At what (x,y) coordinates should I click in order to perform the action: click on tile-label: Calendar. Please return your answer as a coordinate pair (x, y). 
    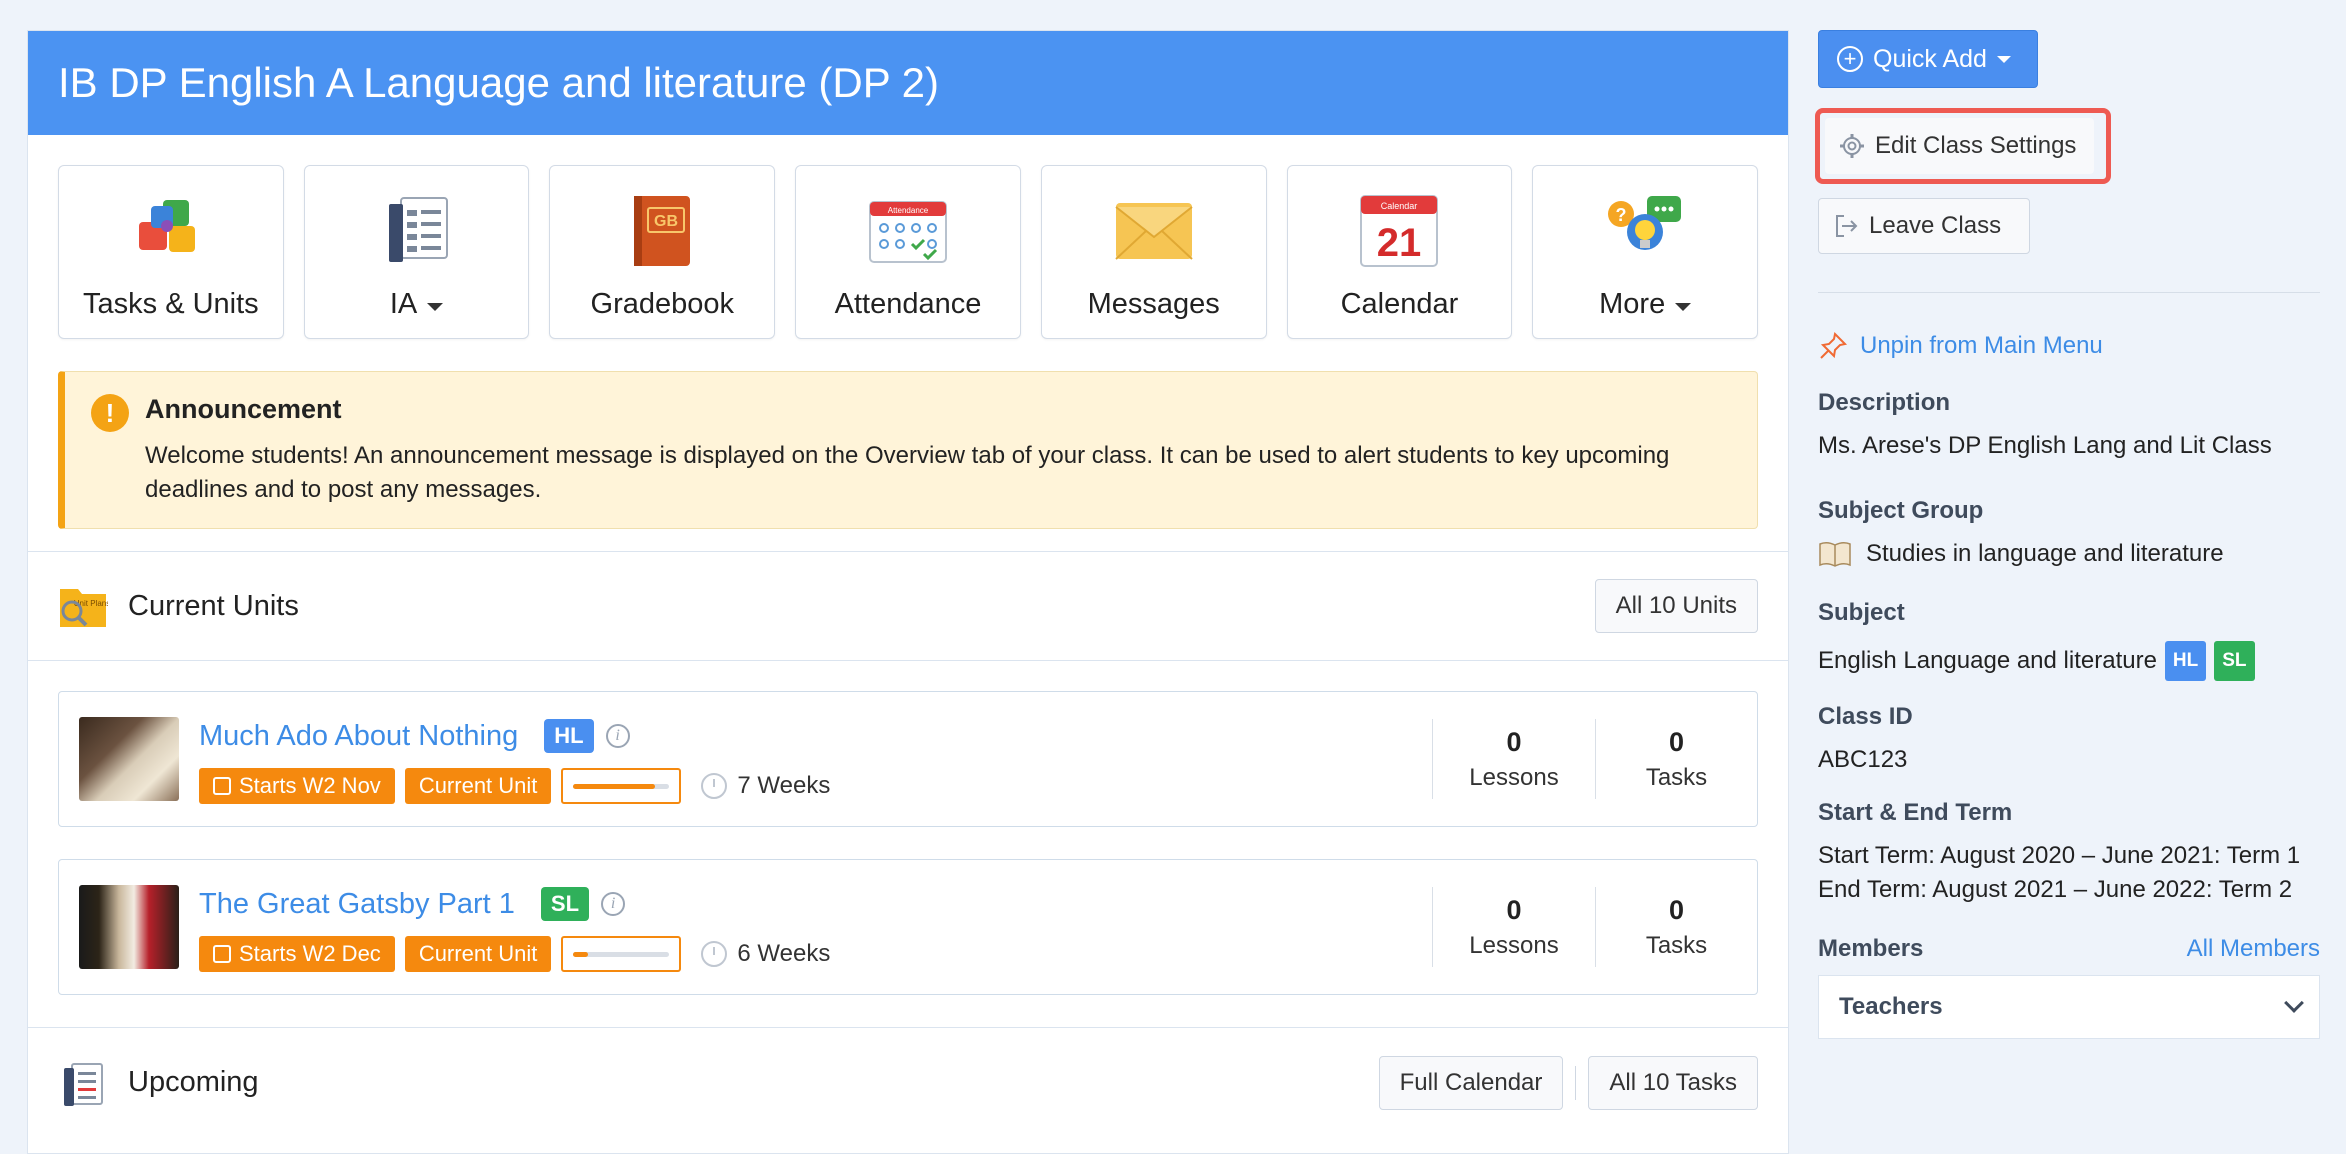
    Looking at the image, I should click on (1399, 304).